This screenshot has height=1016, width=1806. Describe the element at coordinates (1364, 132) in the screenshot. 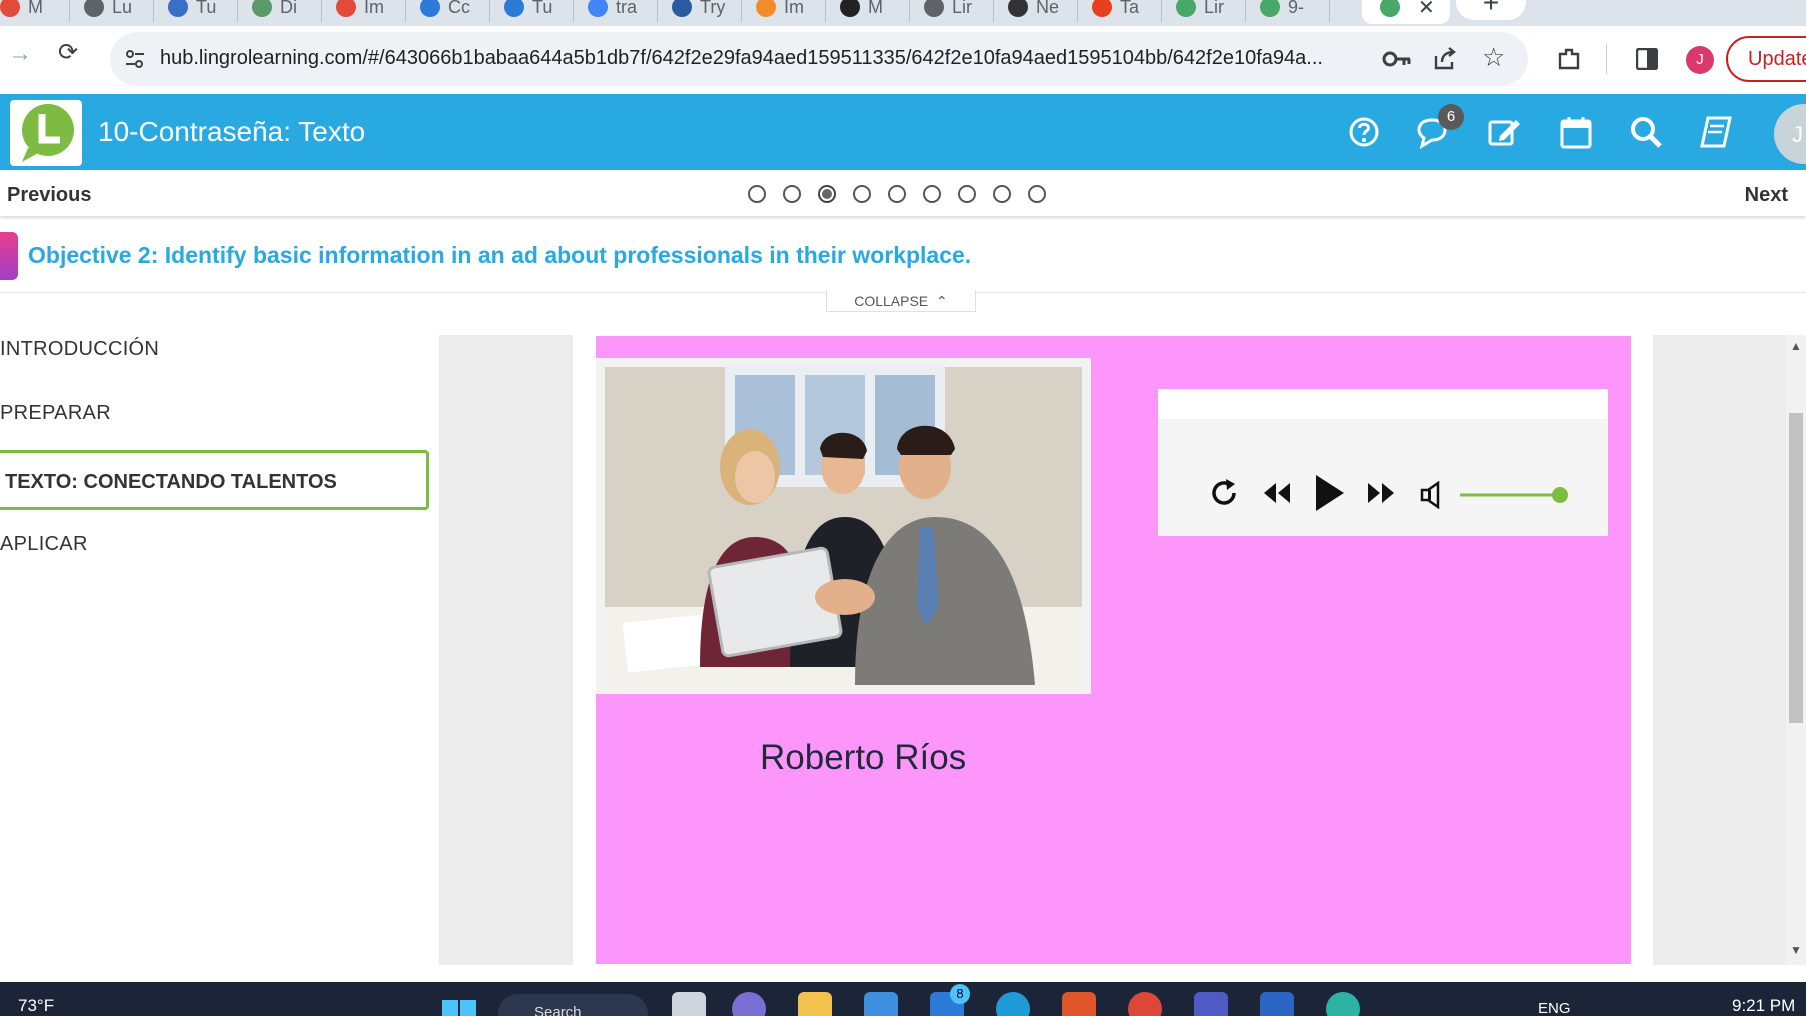

I see `help-icon` at that location.